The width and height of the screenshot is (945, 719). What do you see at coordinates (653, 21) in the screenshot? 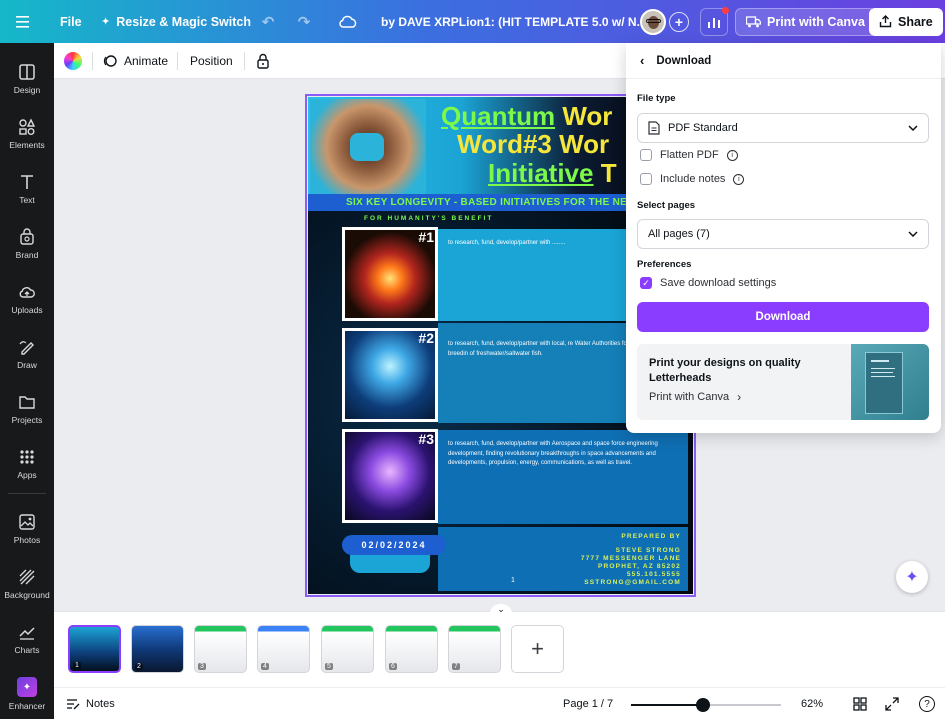
I see `avatar` at bounding box center [653, 21].